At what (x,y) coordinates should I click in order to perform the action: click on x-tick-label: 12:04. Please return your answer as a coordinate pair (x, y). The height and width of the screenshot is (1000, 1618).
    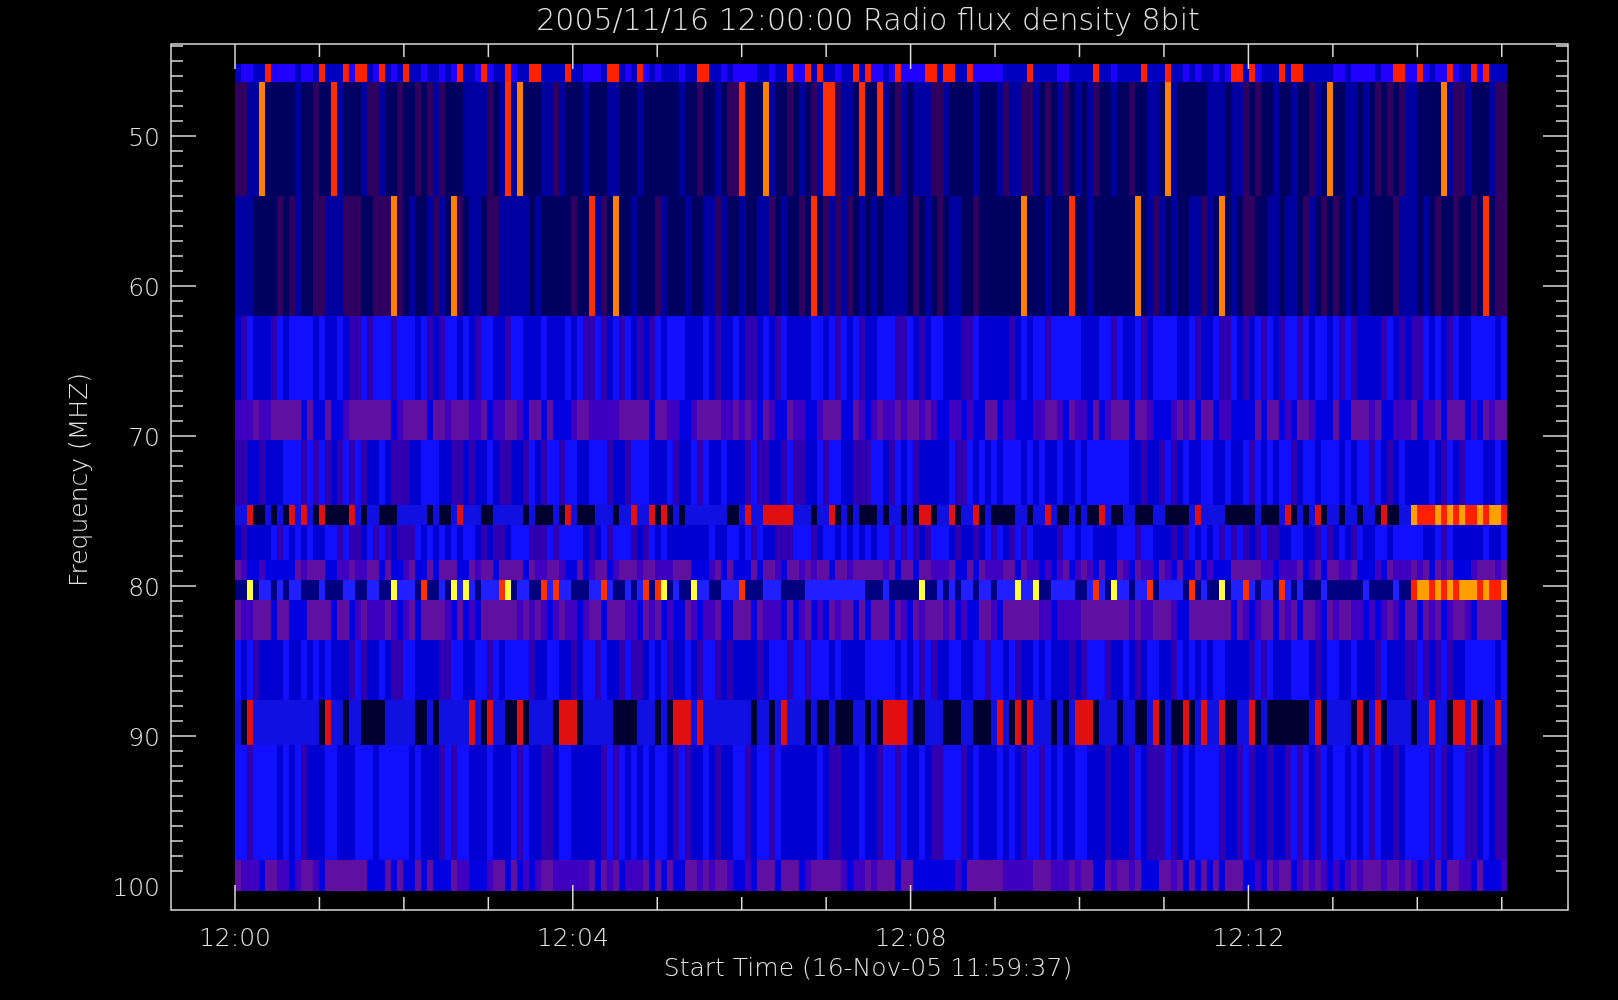
    Looking at the image, I should click on (572, 937).